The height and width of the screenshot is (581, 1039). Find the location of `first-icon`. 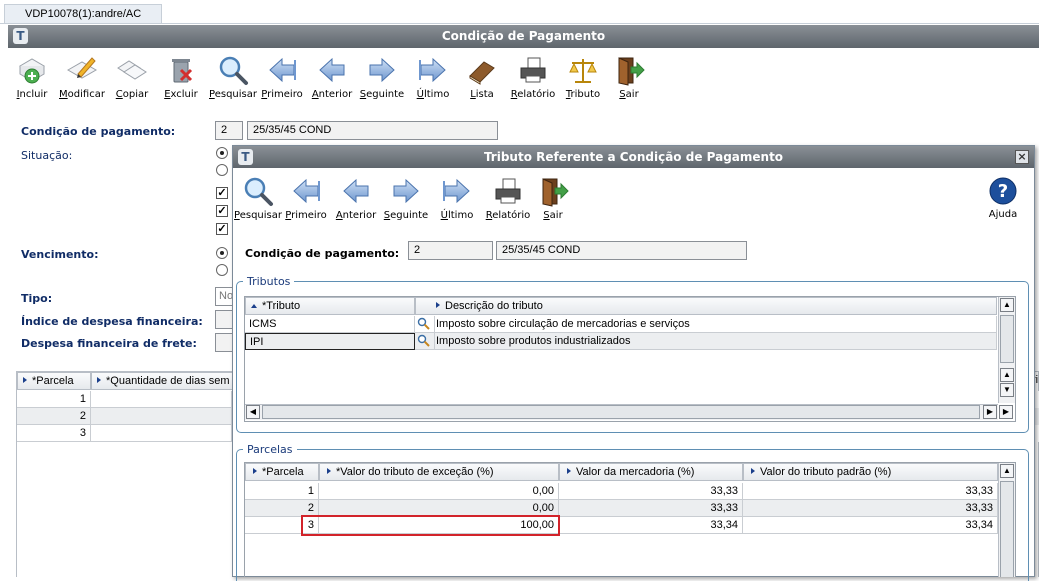

first-icon is located at coordinates (306, 191).